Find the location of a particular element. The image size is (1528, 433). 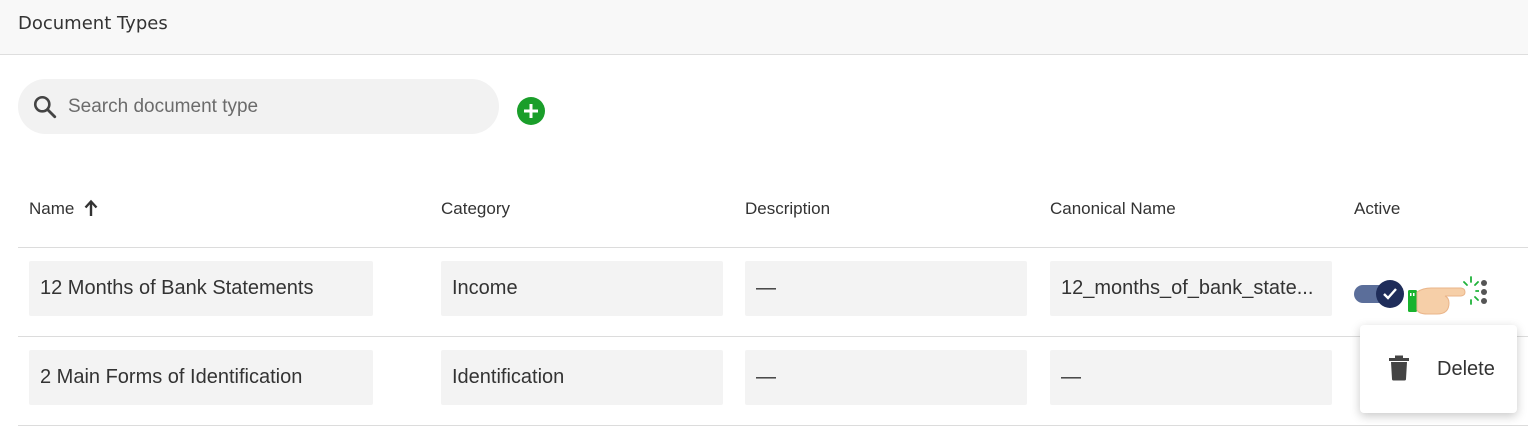

search-input is located at coordinates (278, 106).